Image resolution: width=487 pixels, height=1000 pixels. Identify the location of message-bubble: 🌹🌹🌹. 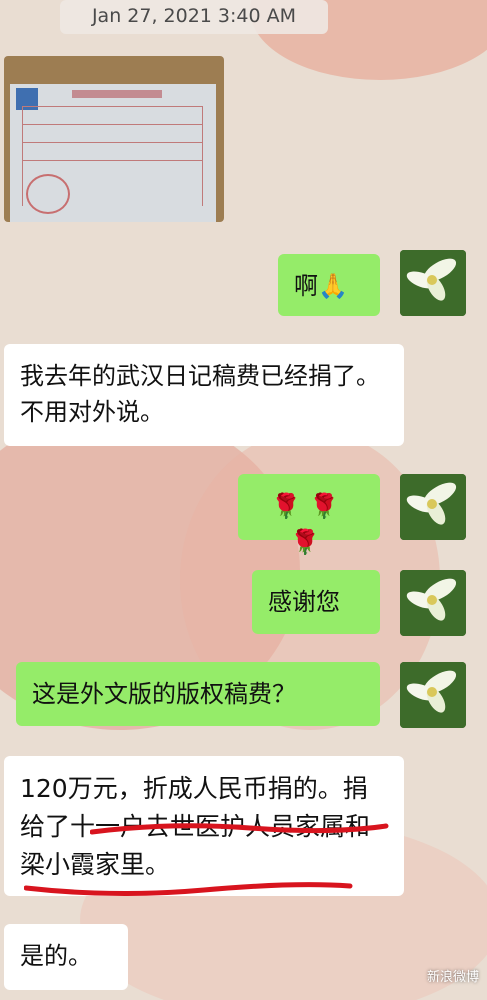
(309, 515).